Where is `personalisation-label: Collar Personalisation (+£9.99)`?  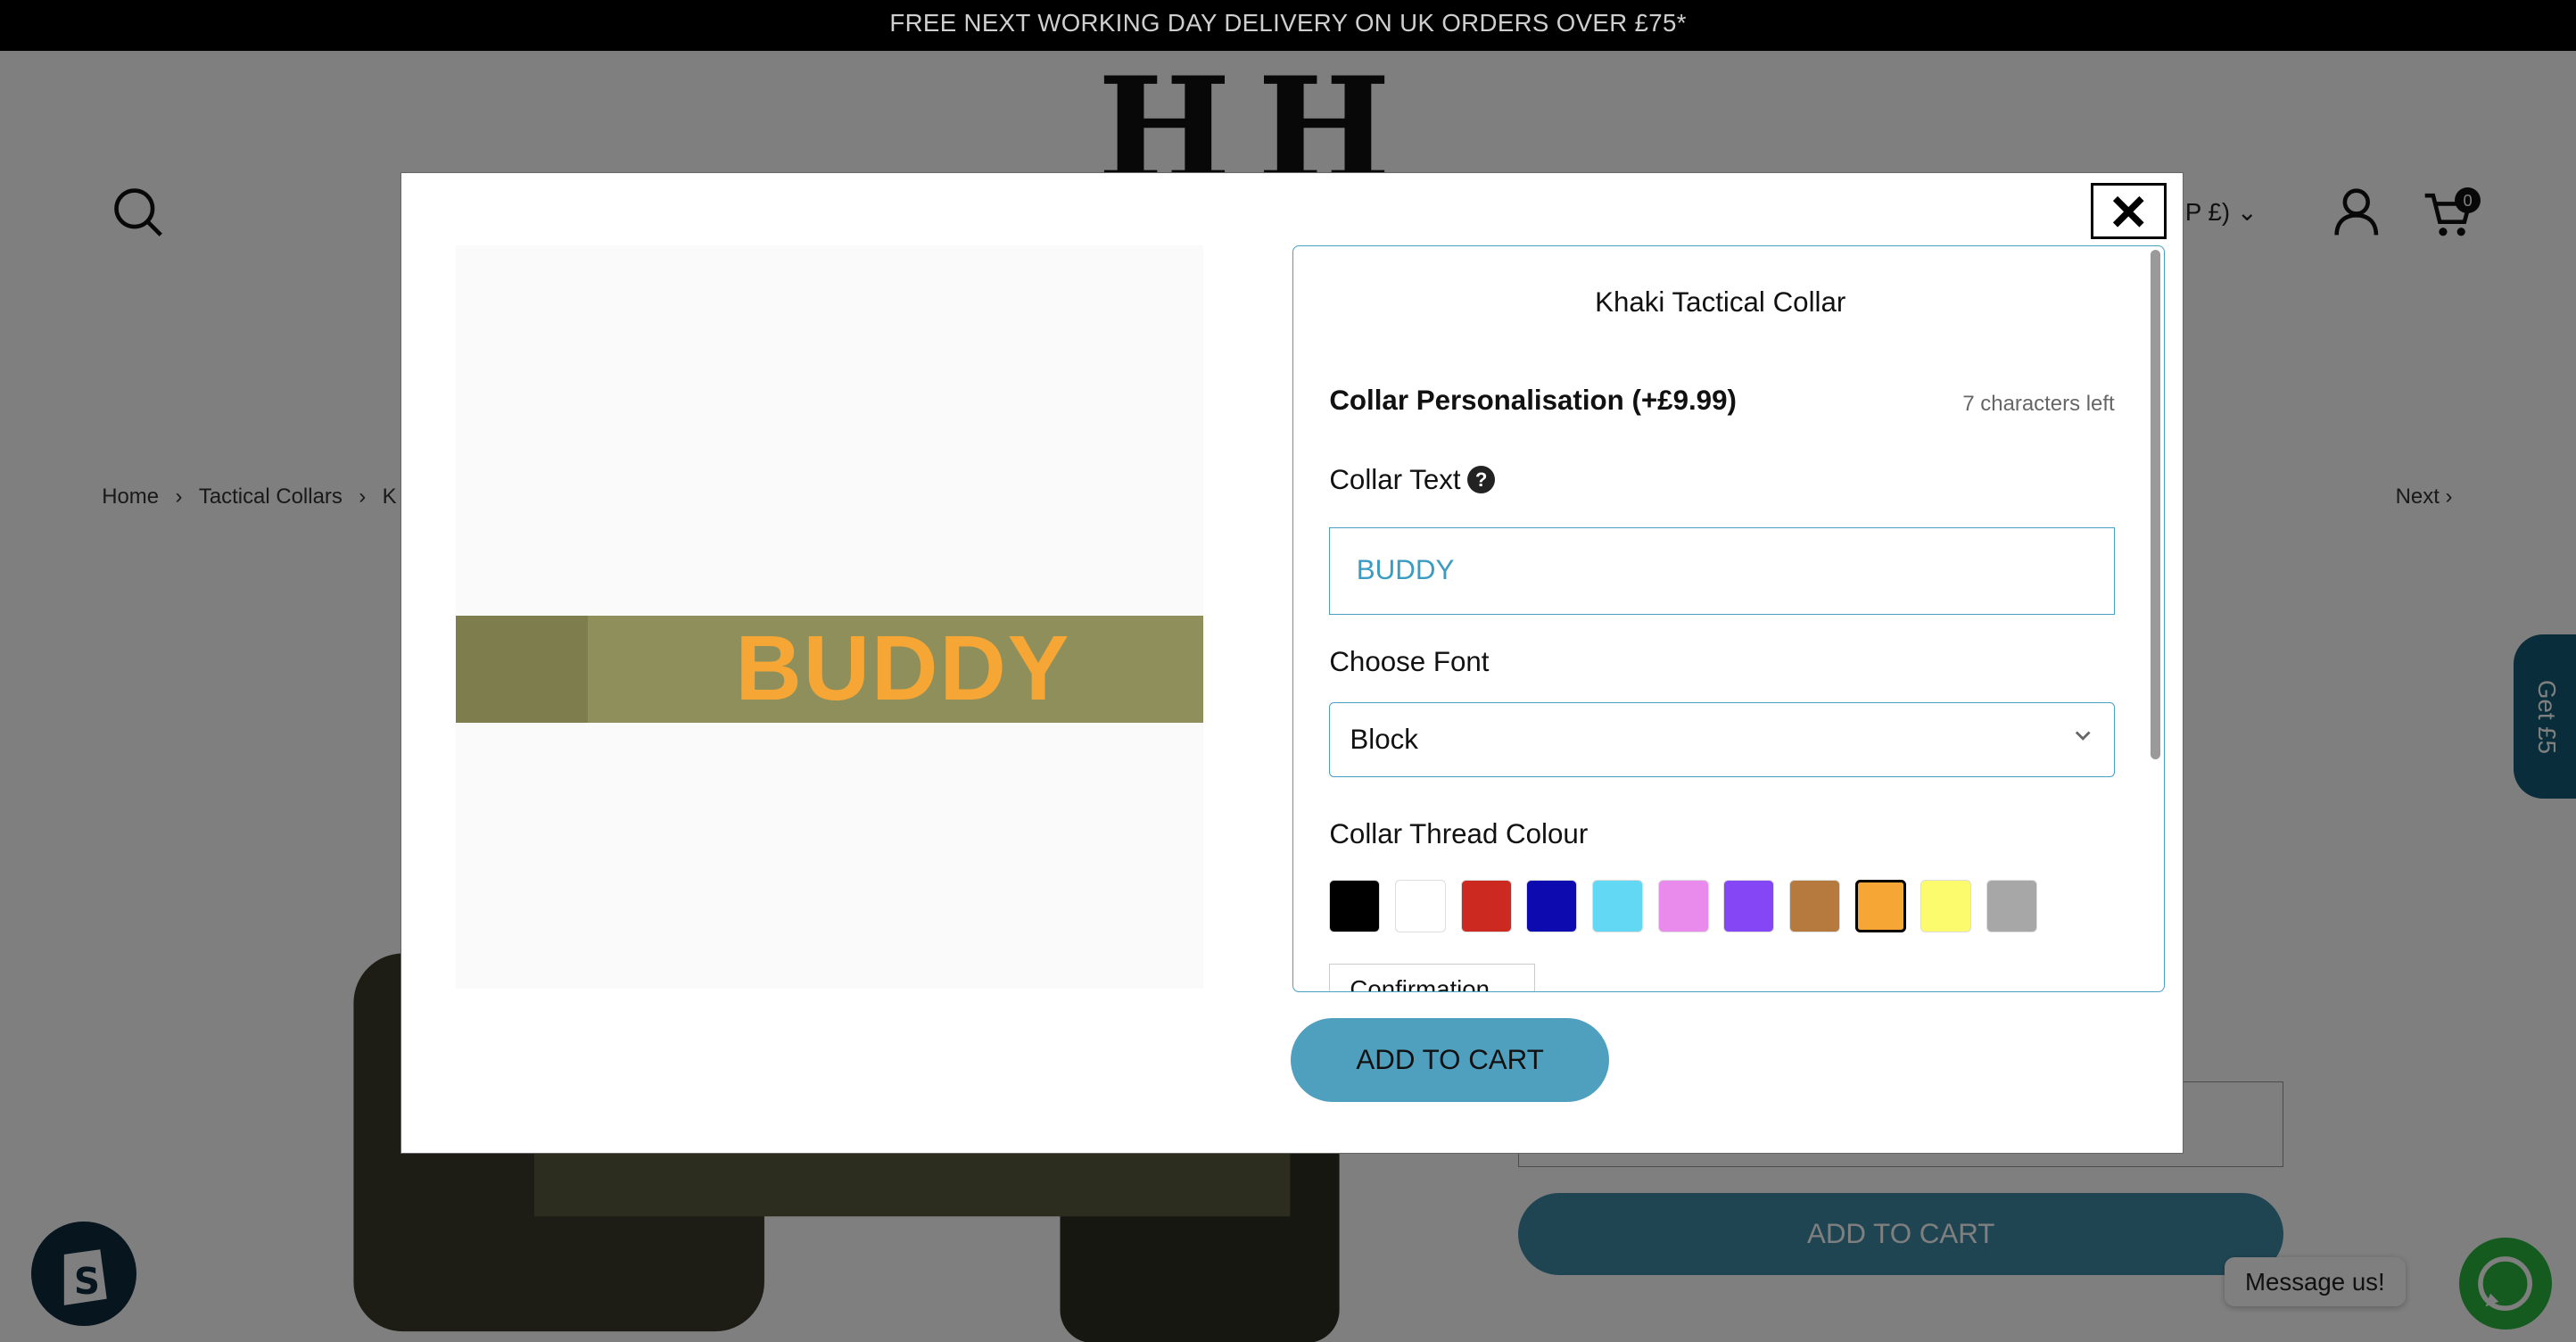 personalisation-label: Collar Personalisation (+£9.99) is located at coordinates (1533, 401).